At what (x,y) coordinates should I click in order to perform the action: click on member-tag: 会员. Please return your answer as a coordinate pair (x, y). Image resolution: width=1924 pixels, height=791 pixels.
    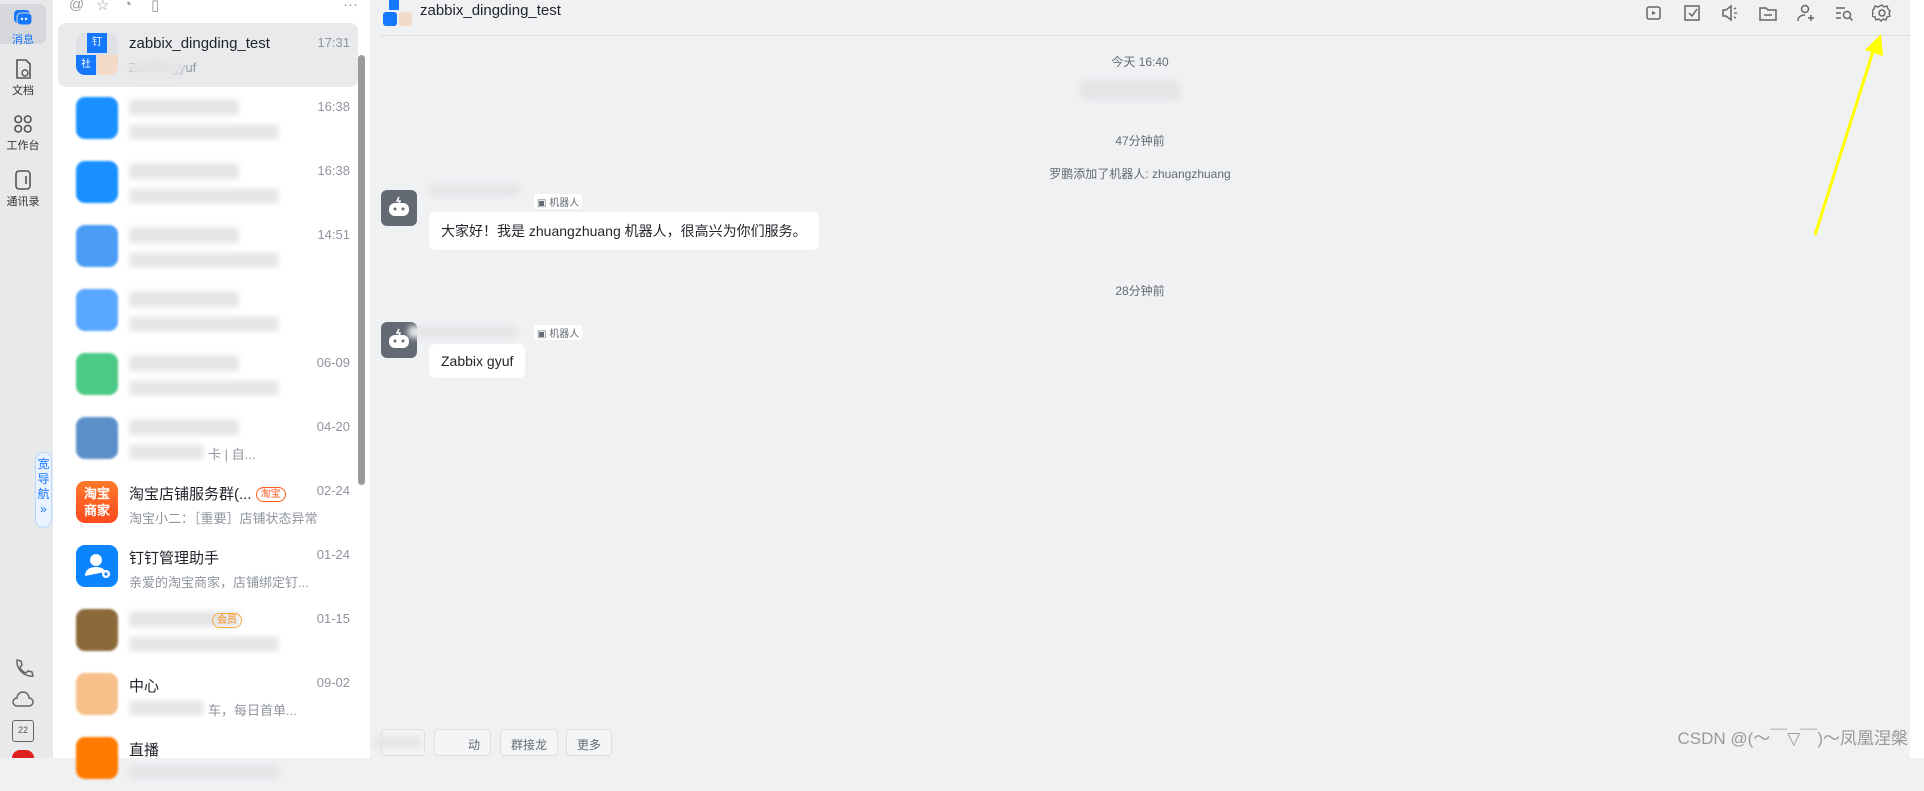
    Looking at the image, I should click on (227, 620).